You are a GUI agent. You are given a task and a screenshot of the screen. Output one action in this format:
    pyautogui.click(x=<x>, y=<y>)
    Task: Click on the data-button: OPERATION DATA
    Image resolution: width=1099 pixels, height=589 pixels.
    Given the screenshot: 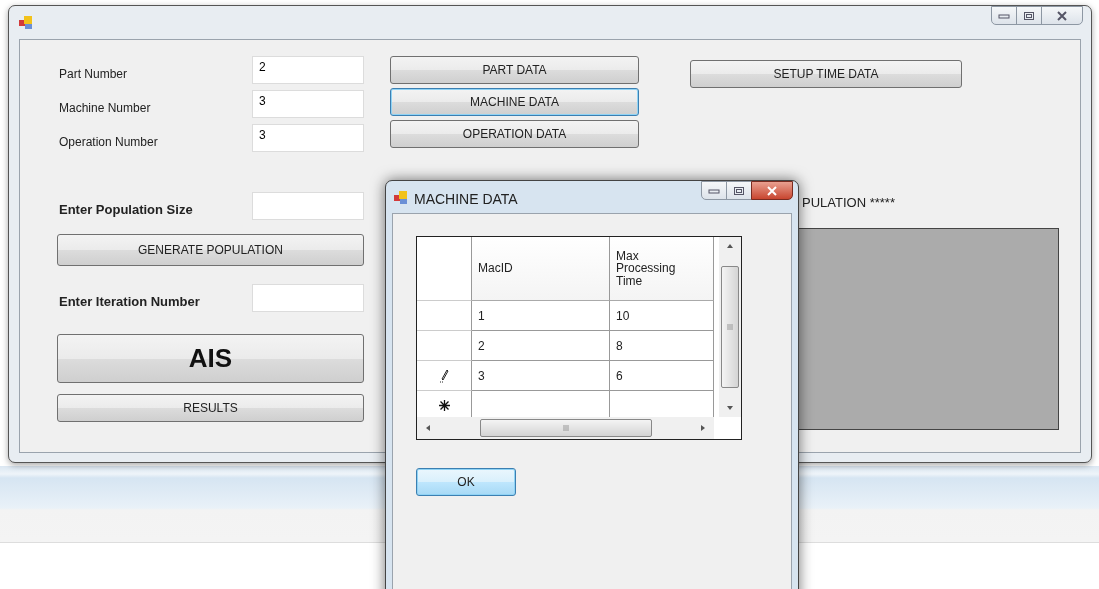 What is the action you would take?
    pyautogui.click(x=514, y=134)
    